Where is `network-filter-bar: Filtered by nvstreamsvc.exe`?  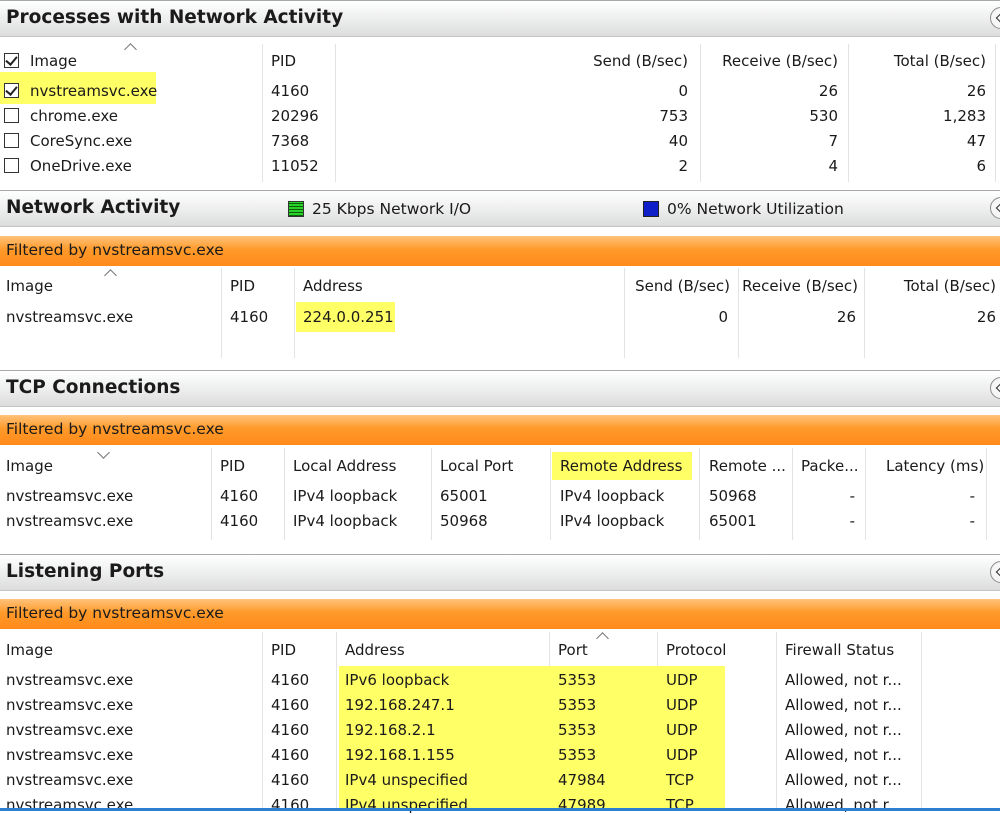
network-filter-bar: Filtered by nvstreamsvc.exe is located at coordinates (500, 251).